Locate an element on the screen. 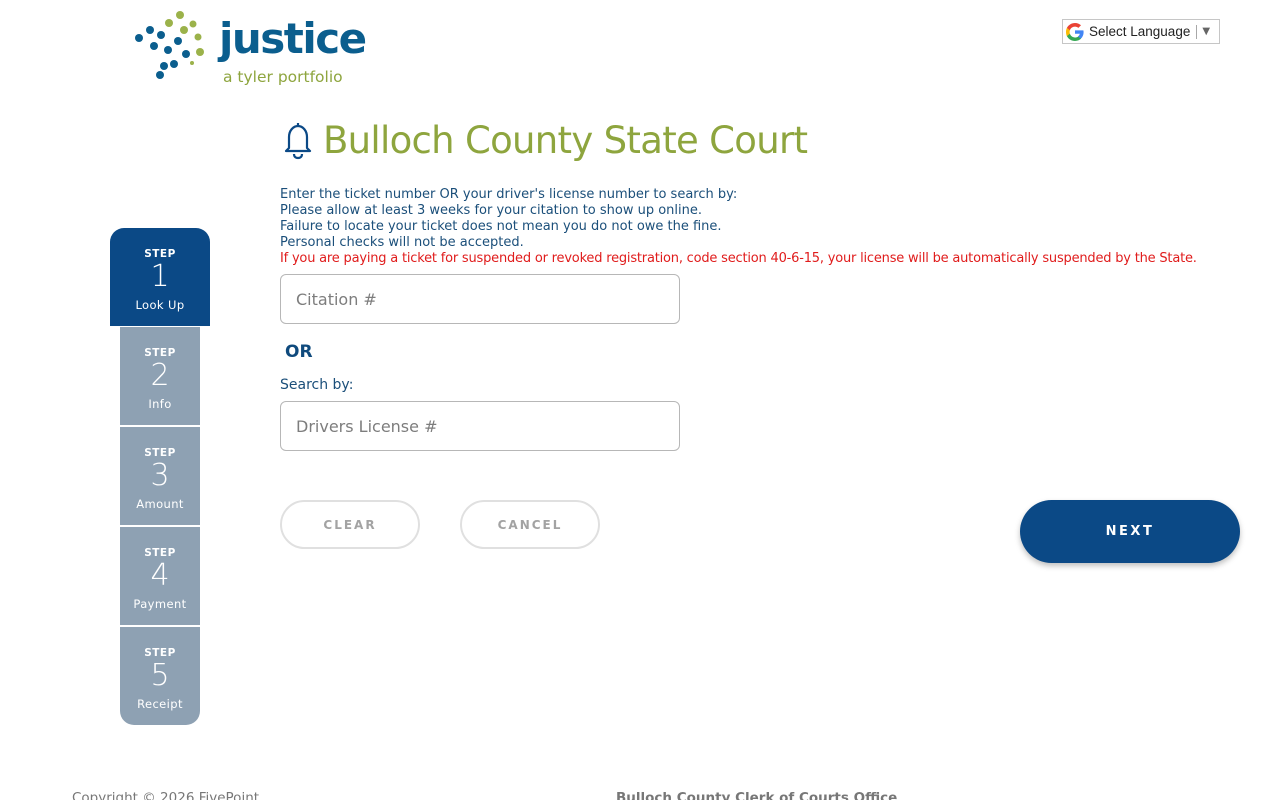 The height and width of the screenshot is (800, 1280). language-select: Select Language ▼ is located at coordinates (1141, 31).